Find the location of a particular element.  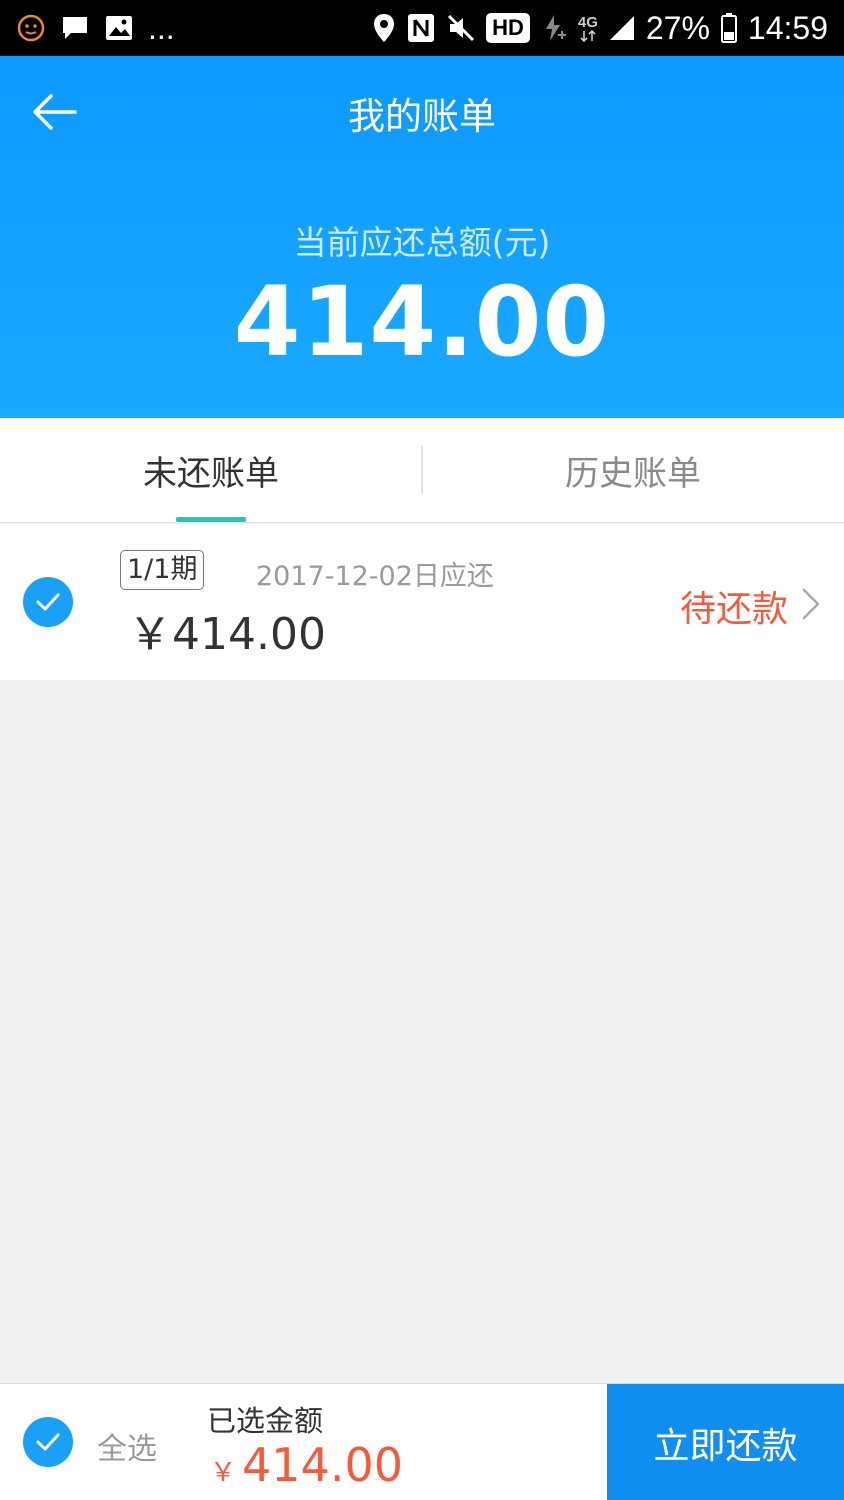

hd-badge: HD is located at coordinates (508, 28).